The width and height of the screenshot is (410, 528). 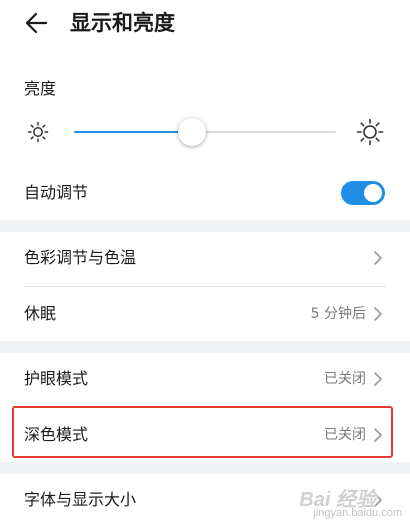 I want to click on sun-small-icon, so click(x=38, y=132).